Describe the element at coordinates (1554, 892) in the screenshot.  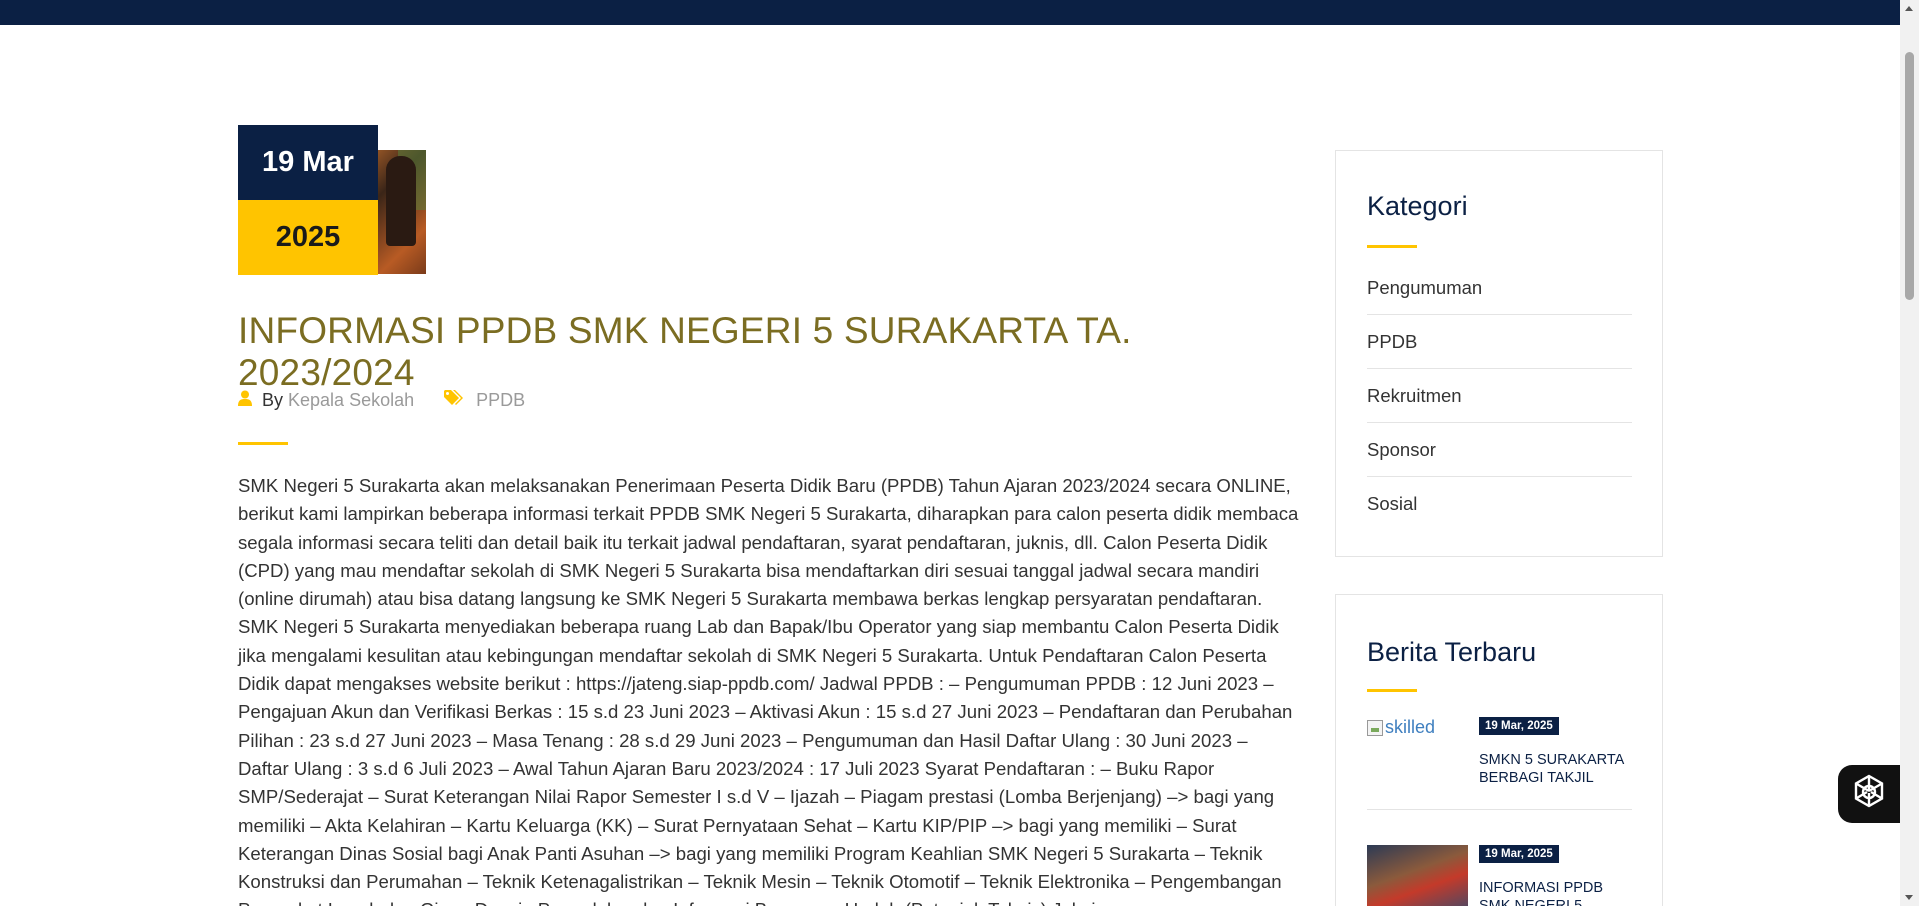
I see `news-title-link: INFORMASI PPDB SMK NEGERI 5` at that location.